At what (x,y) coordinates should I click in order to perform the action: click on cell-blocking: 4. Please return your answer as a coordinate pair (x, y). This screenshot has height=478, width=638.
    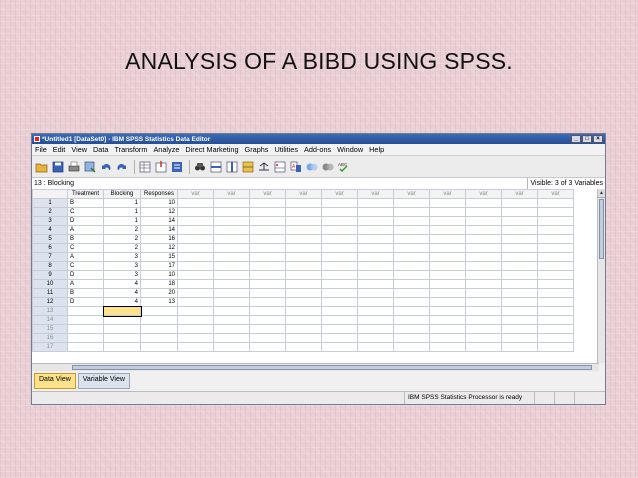
    Looking at the image, I should click on (122, 293).